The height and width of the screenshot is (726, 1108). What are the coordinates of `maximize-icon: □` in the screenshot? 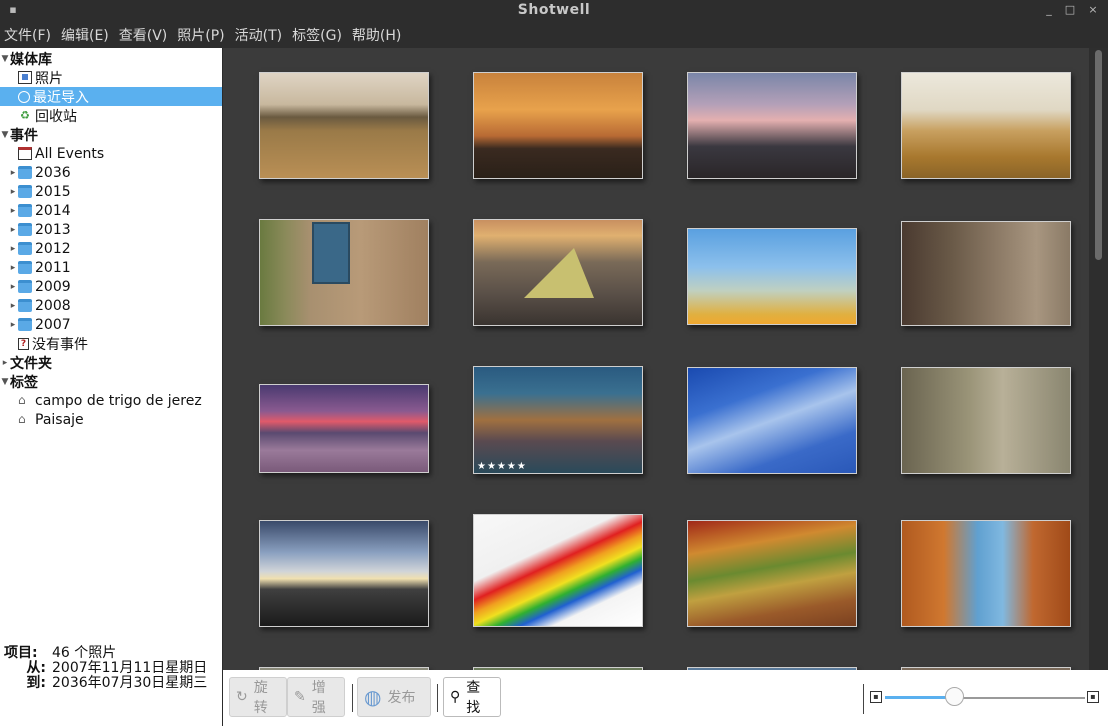 It's located at (1070, 10).